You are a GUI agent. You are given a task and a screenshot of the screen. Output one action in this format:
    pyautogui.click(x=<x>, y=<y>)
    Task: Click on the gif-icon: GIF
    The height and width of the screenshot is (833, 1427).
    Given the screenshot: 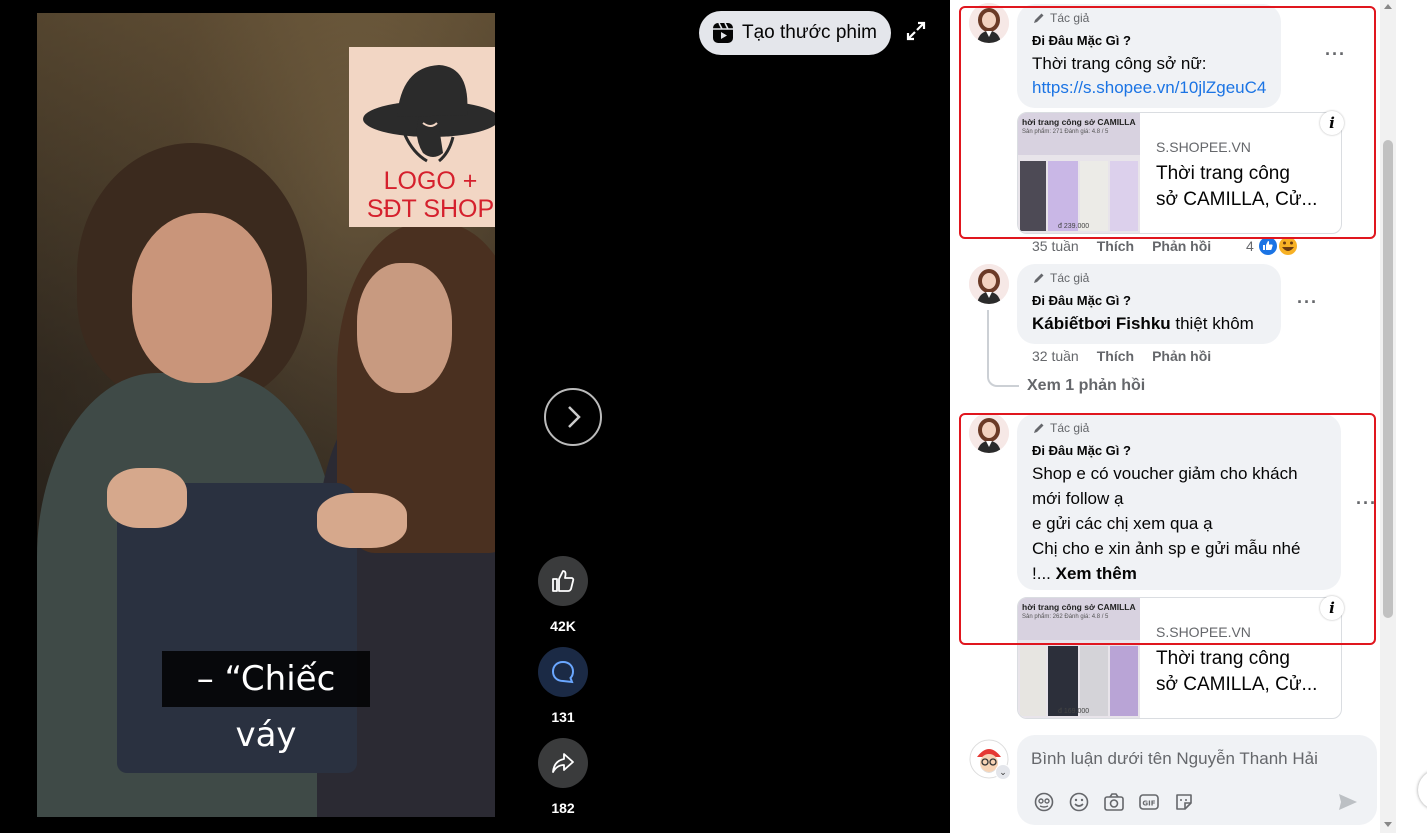 What is the action you would take?
    pyautogui.click(x=1149, y=802)
    